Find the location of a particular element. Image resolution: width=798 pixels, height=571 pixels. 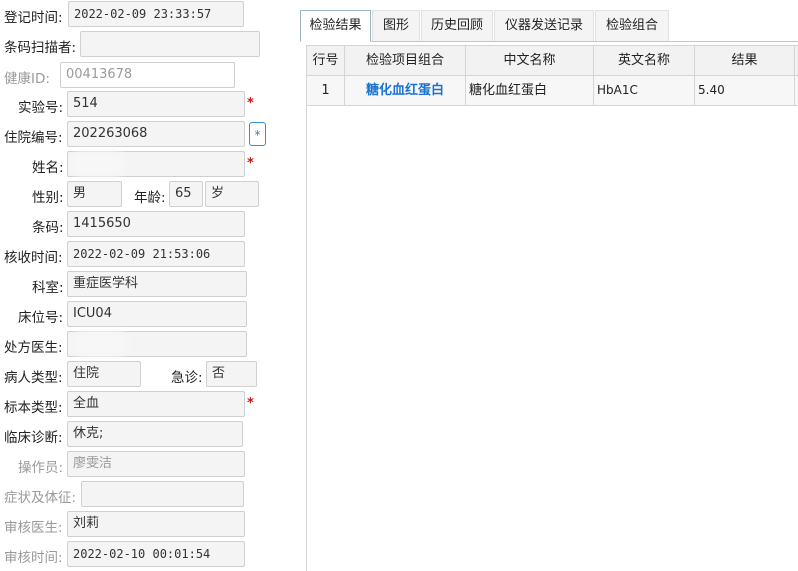

patient-type-field: 住院 is located at coordinates (104, 374).